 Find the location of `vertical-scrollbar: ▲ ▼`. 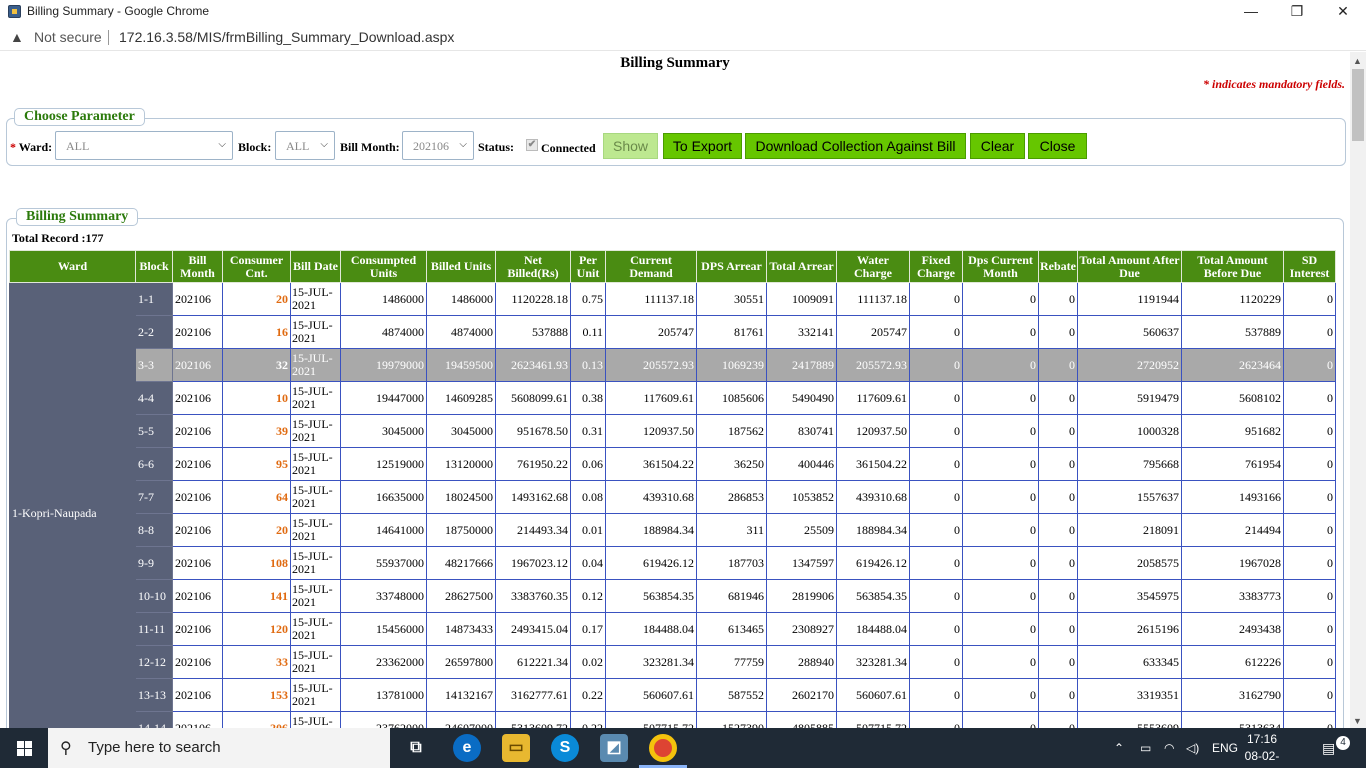

vertical-scrollbar: ▲ ▼ is located at coordinates (1358, 390).